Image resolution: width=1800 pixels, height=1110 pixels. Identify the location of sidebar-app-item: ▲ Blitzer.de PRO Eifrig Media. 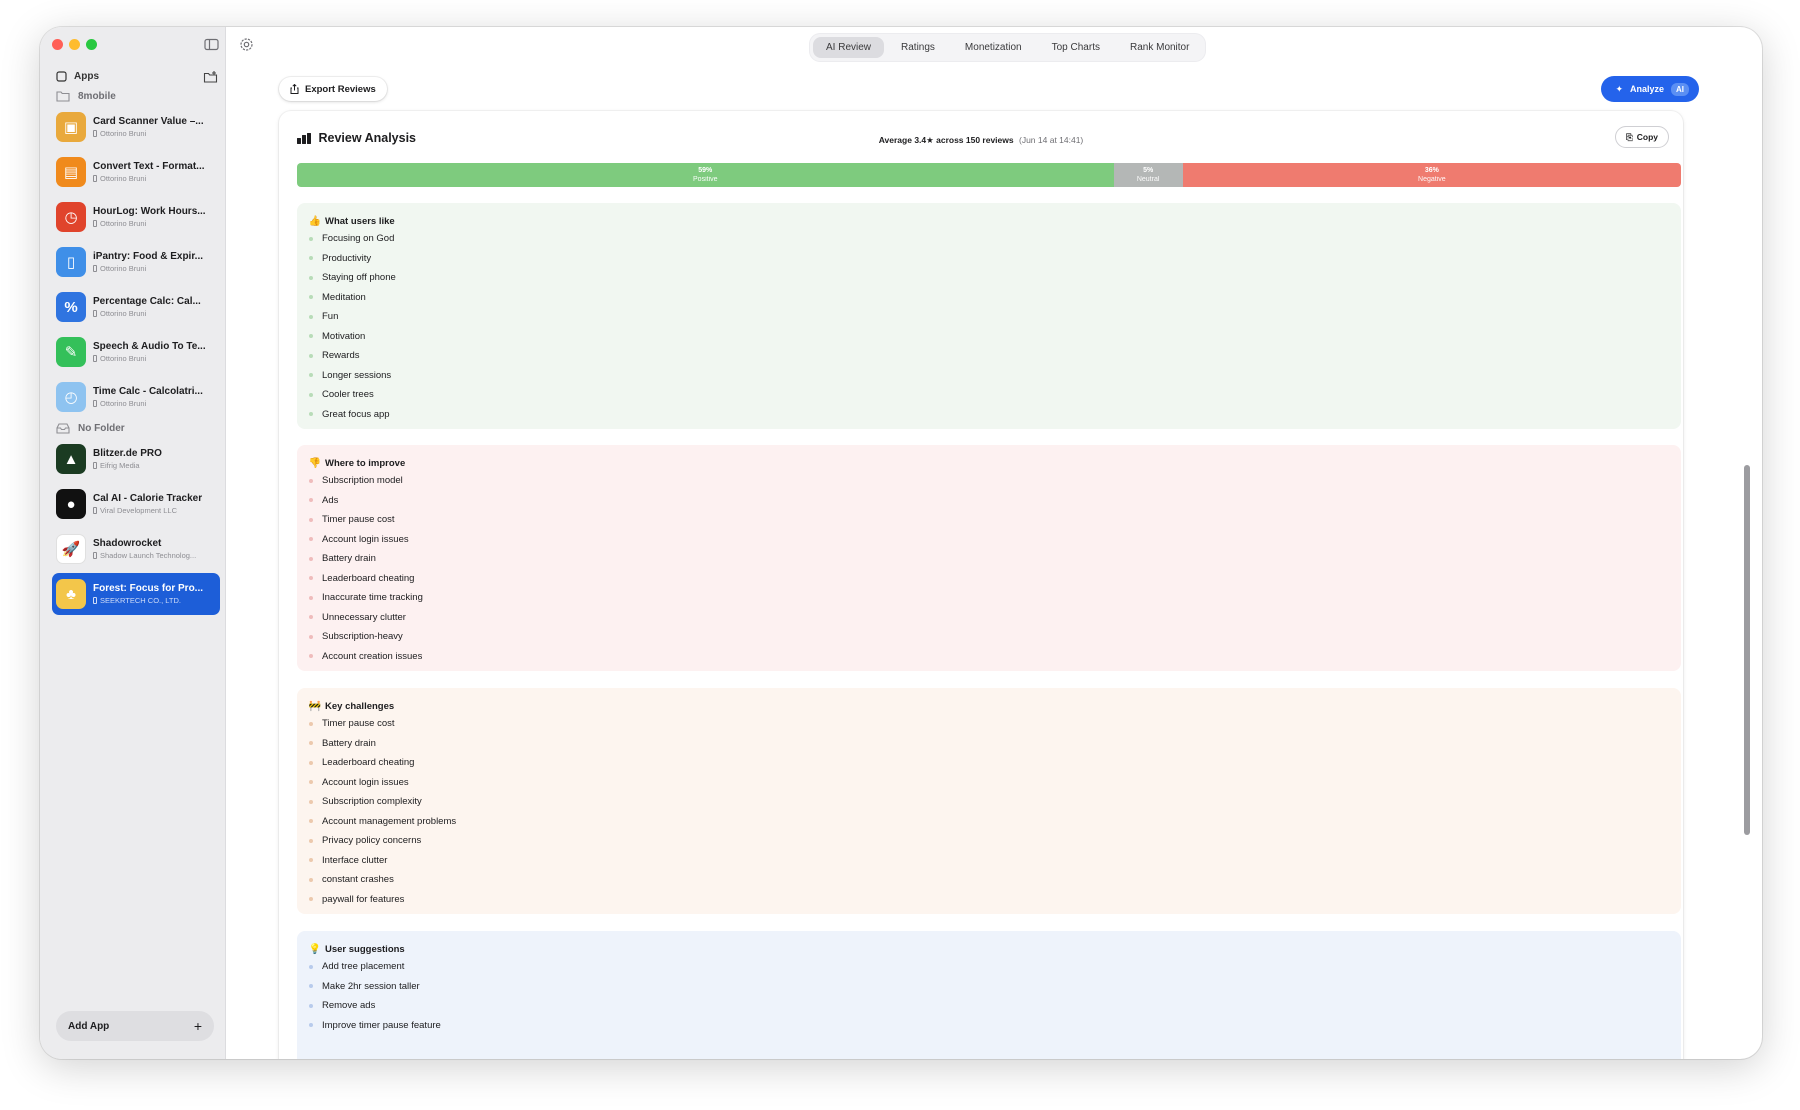
(136, 459).